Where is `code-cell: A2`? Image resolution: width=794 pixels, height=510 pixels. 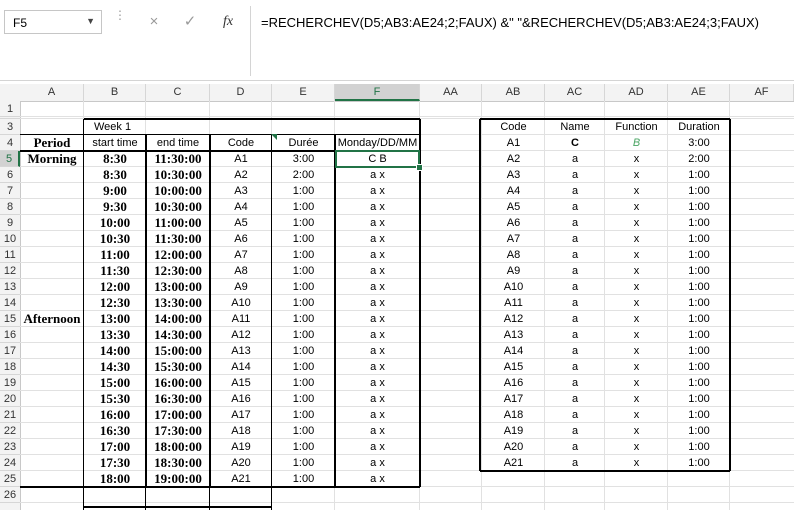 code-cell: A2 is located at coordinates (241, 175).